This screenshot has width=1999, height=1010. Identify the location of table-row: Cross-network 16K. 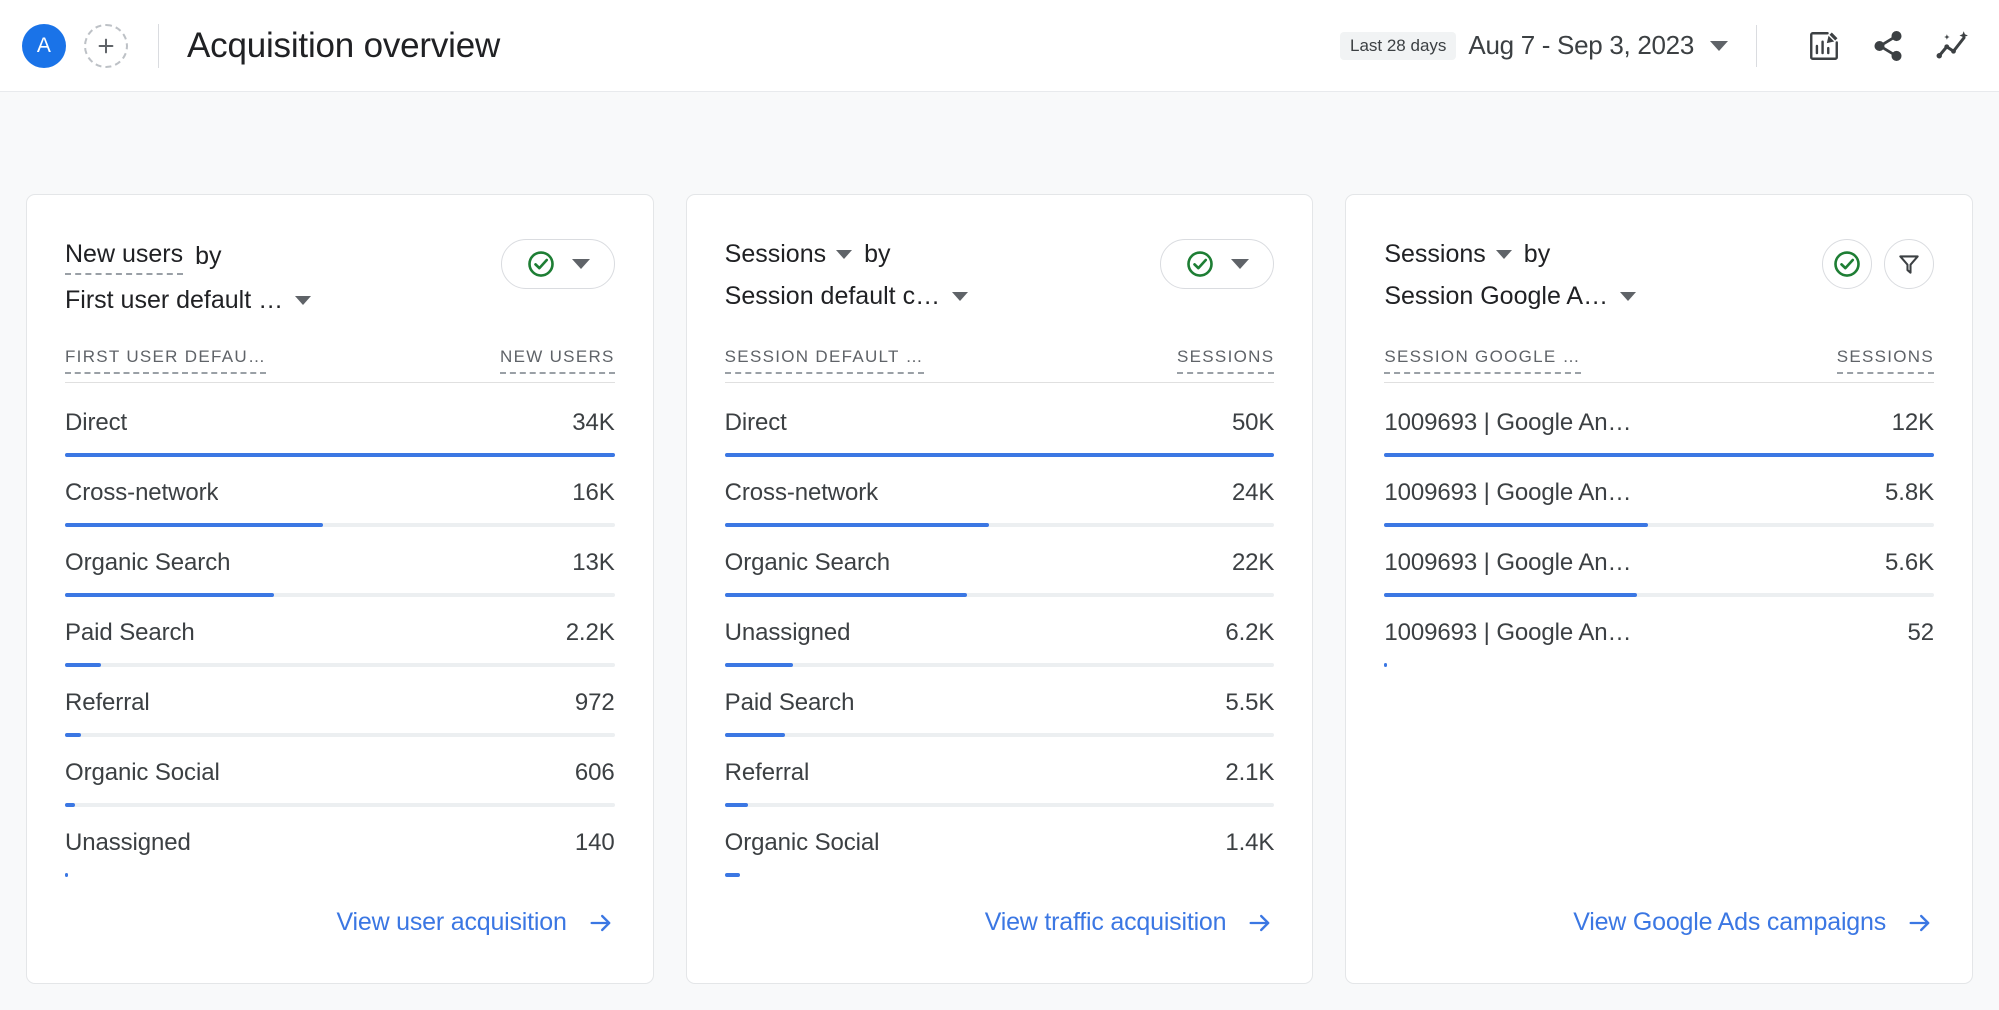
(340, 492).